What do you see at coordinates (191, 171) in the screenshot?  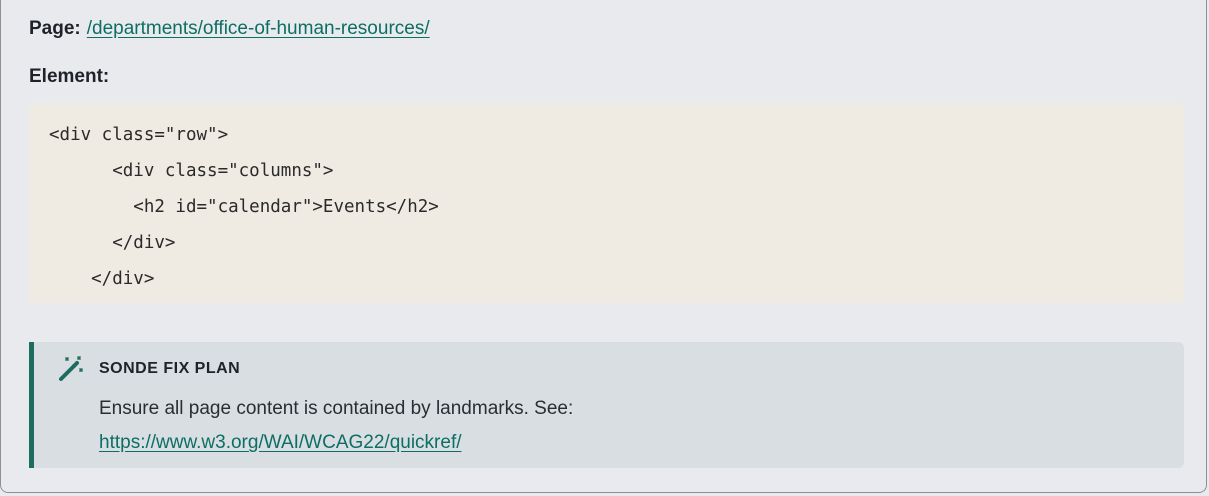 I see `code-line: <div class="columns">` at bounding box center [191, 171].